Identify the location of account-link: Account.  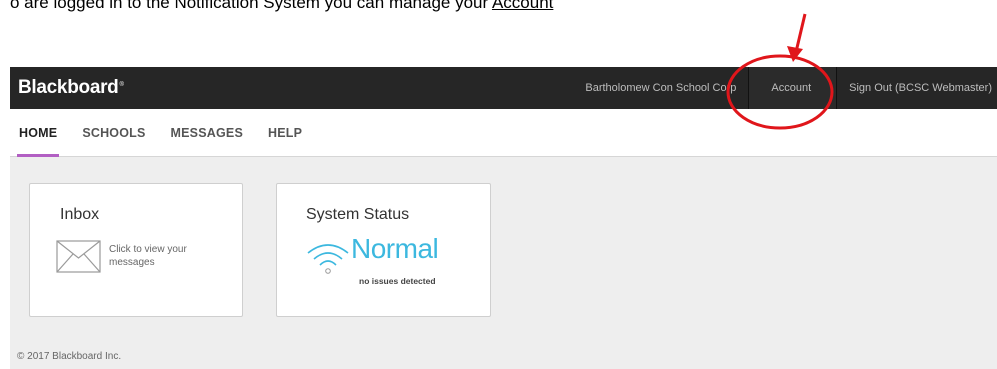
(793, 88).